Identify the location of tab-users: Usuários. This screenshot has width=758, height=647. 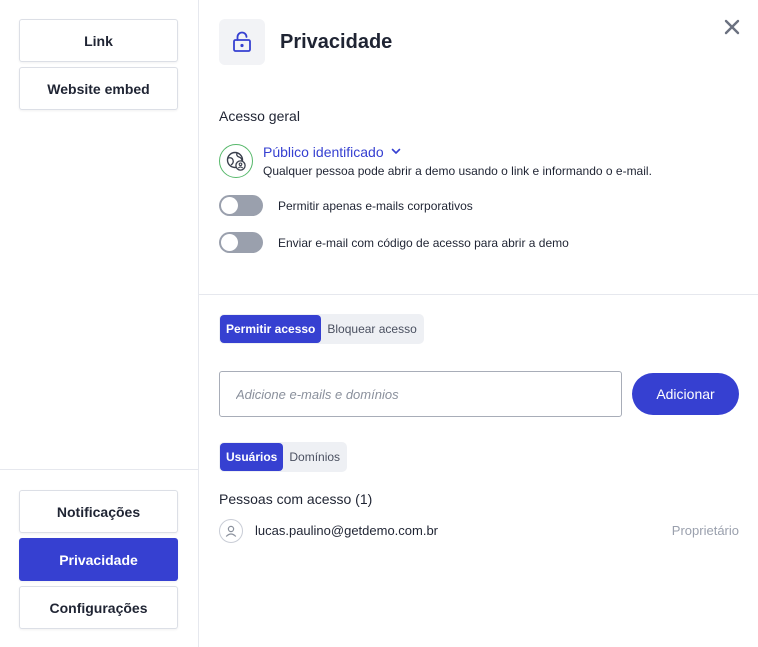
(252, 457).